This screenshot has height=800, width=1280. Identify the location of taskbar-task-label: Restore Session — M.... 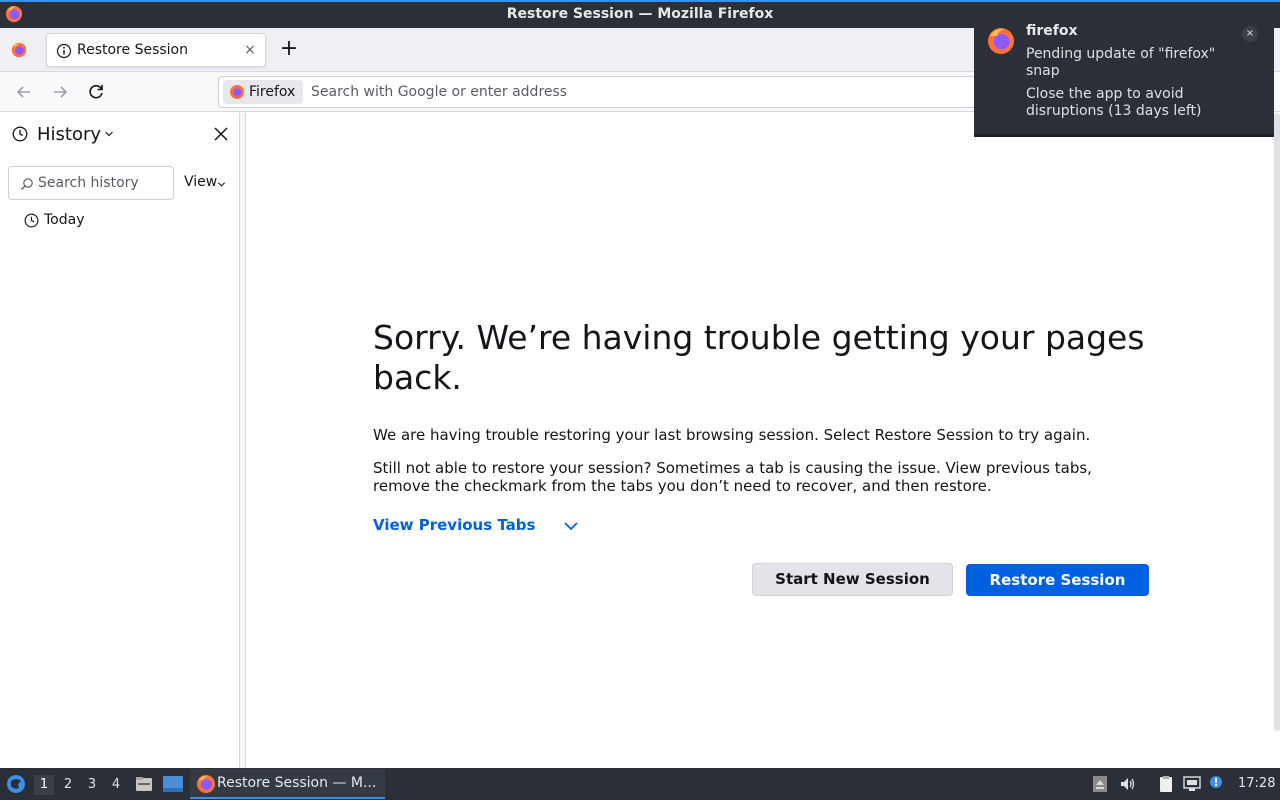
(297, 783).